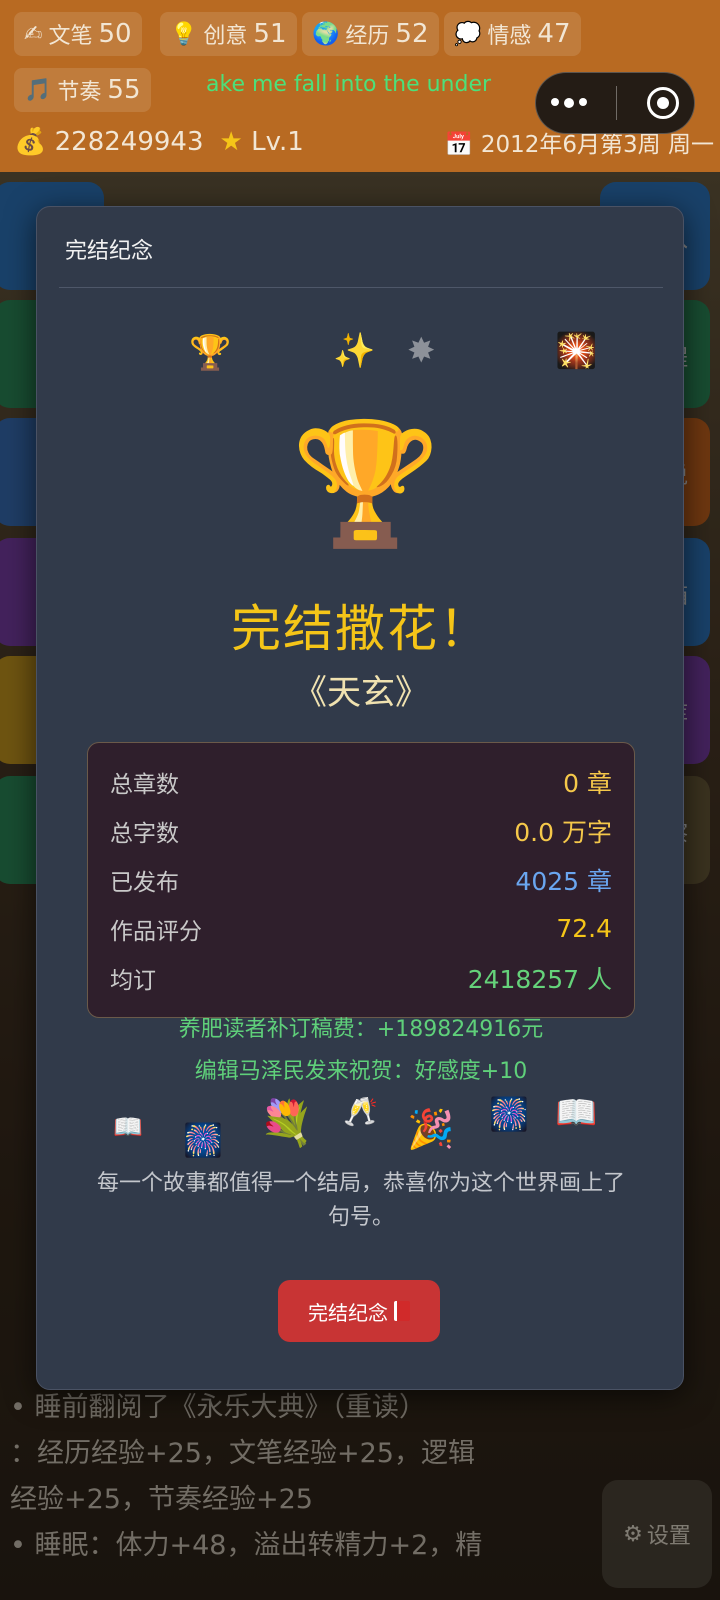 Image resolution: width=720 pixels, height=1600 pixels. I want to click on music-icon: 🎵, so click(38, 90).